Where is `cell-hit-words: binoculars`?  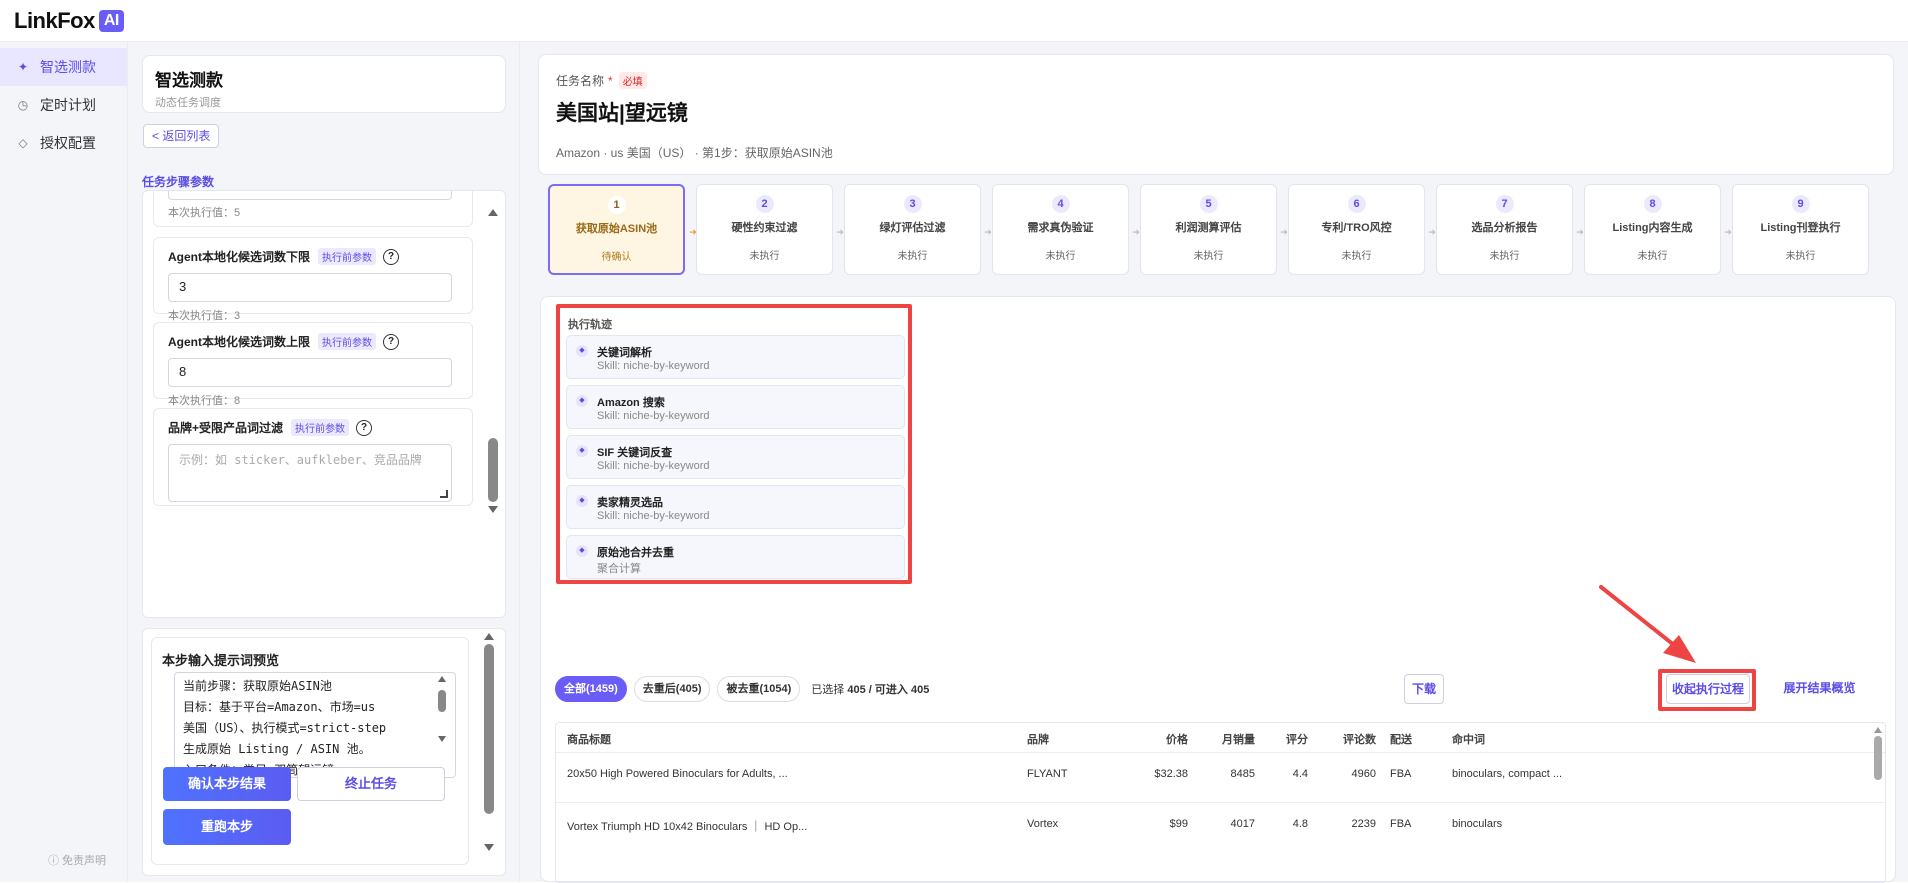 cell-hit-words: binoculars is located at coordinates (1477, 824).